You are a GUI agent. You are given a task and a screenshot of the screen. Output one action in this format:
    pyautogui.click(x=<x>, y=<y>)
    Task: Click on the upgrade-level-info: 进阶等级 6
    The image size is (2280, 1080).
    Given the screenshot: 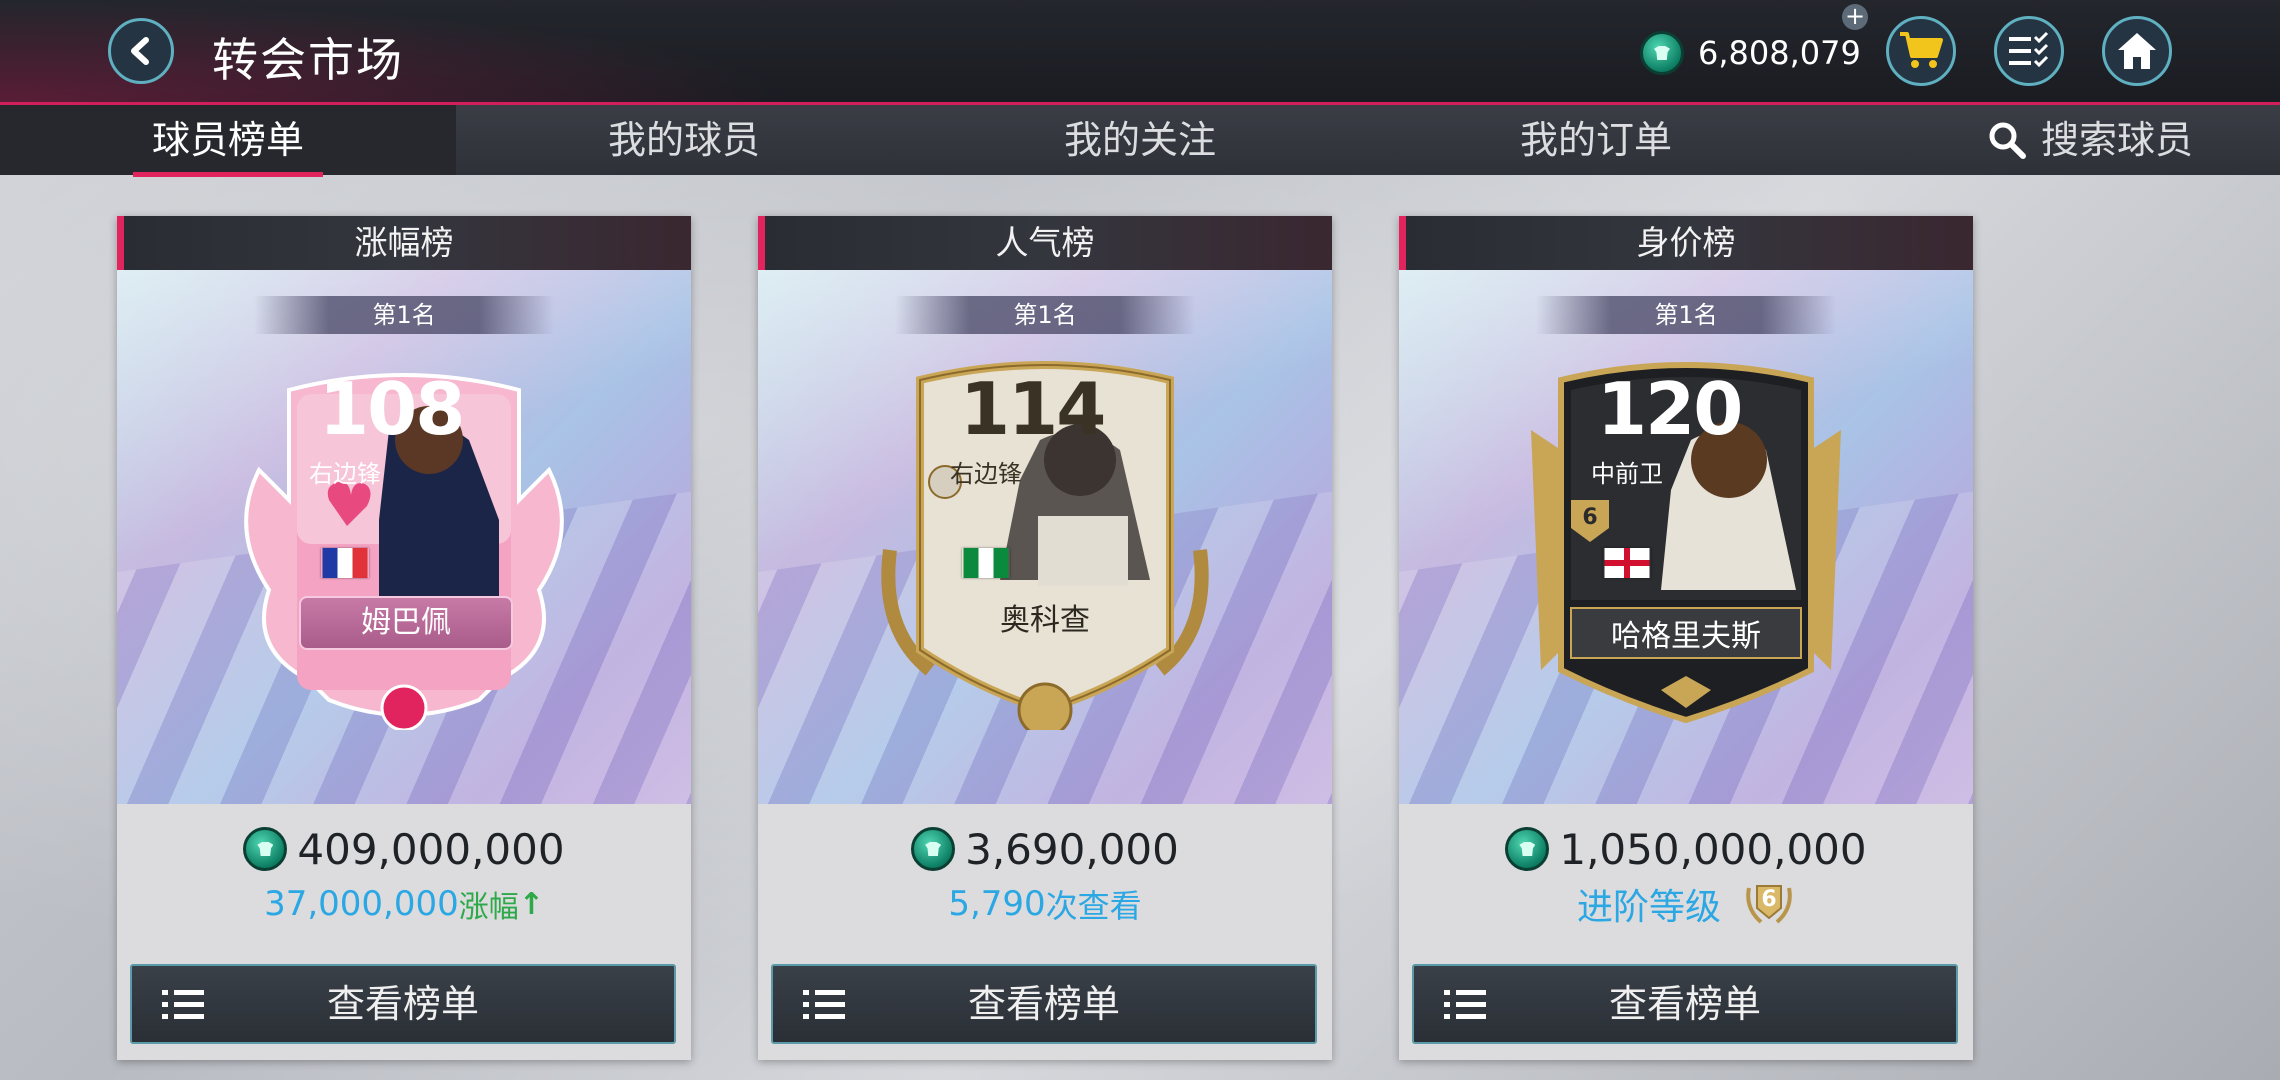 What is the action you would take?
    pyautogui.click(x=1686, y=904)
    